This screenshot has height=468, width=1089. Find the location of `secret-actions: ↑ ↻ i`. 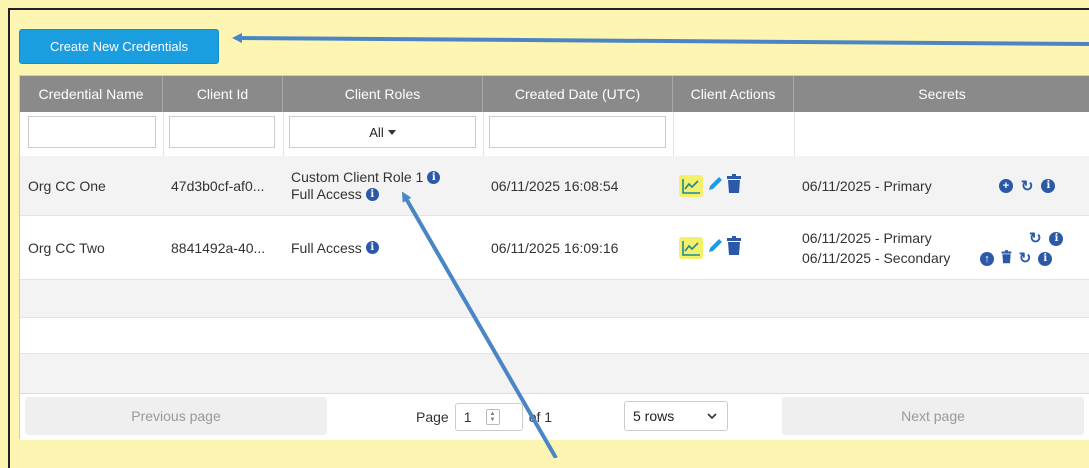

secret-actions: ↑ ↻ i is located at coordinates (1016, 258).